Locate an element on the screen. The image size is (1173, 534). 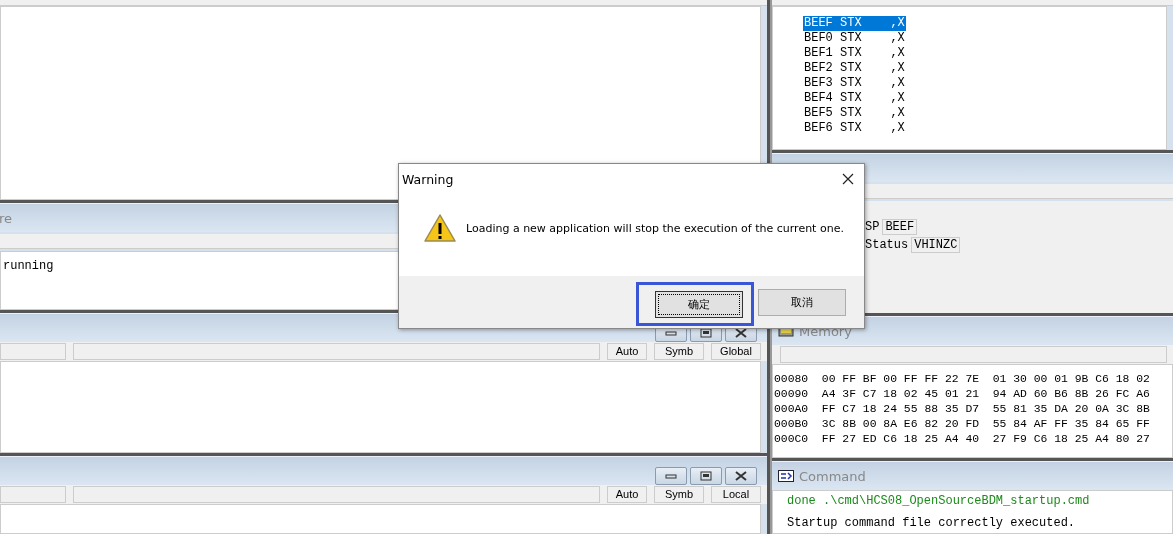
command-prompt-icon is located at coordinates (786, 476).